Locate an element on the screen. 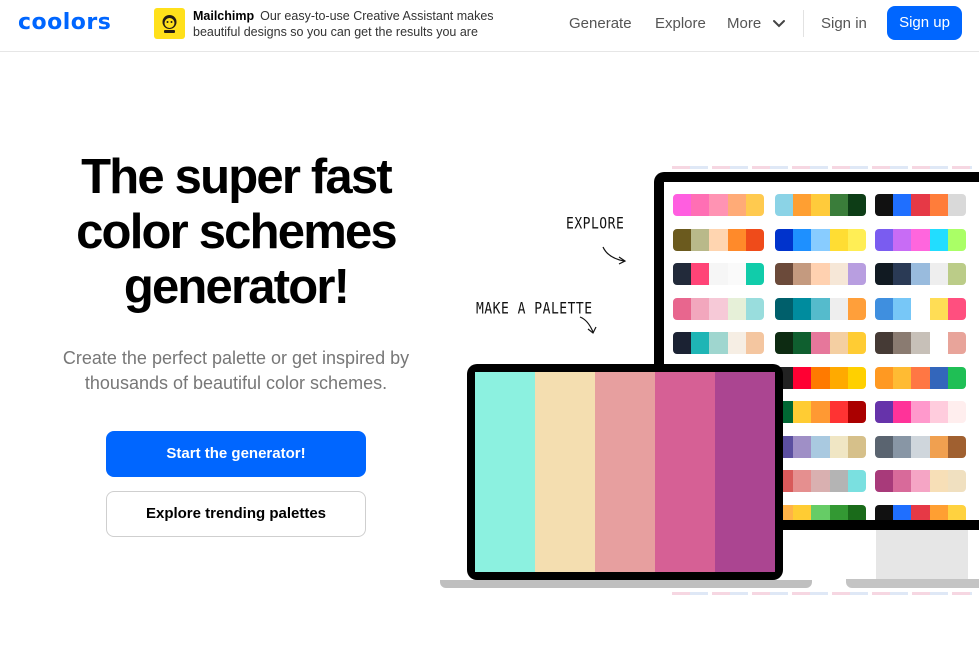 This screenshot has width=979, height=669. explore-trending-button: Explore trending palettes is located at coordinates (236, 514).